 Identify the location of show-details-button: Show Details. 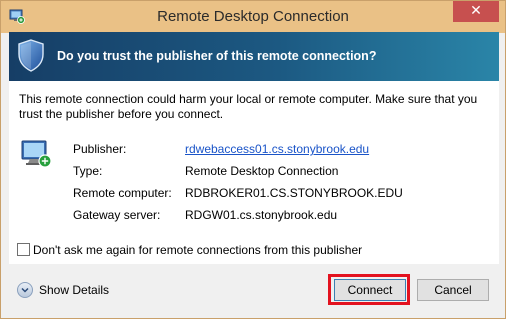
(74, 290).